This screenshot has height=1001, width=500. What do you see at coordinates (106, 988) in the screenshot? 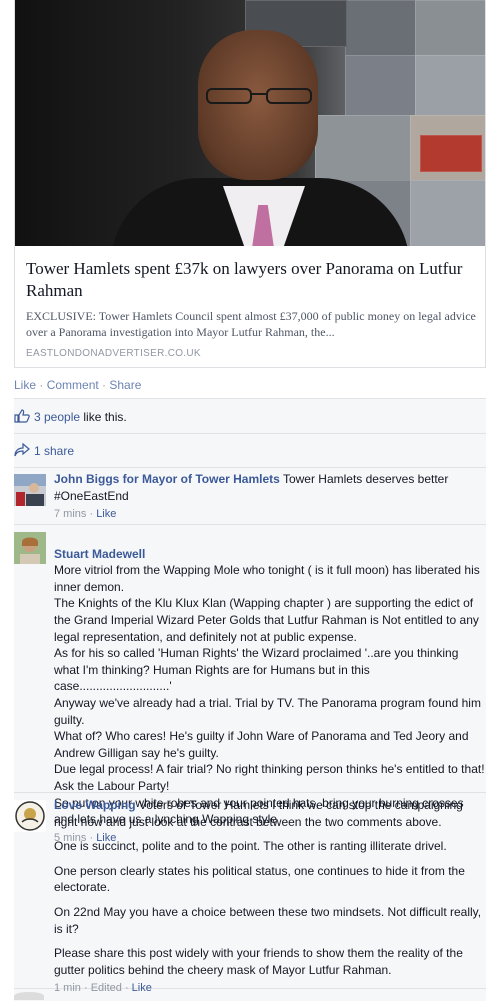
I see `comment-edited: Edited` at bounding box center [106, 988].